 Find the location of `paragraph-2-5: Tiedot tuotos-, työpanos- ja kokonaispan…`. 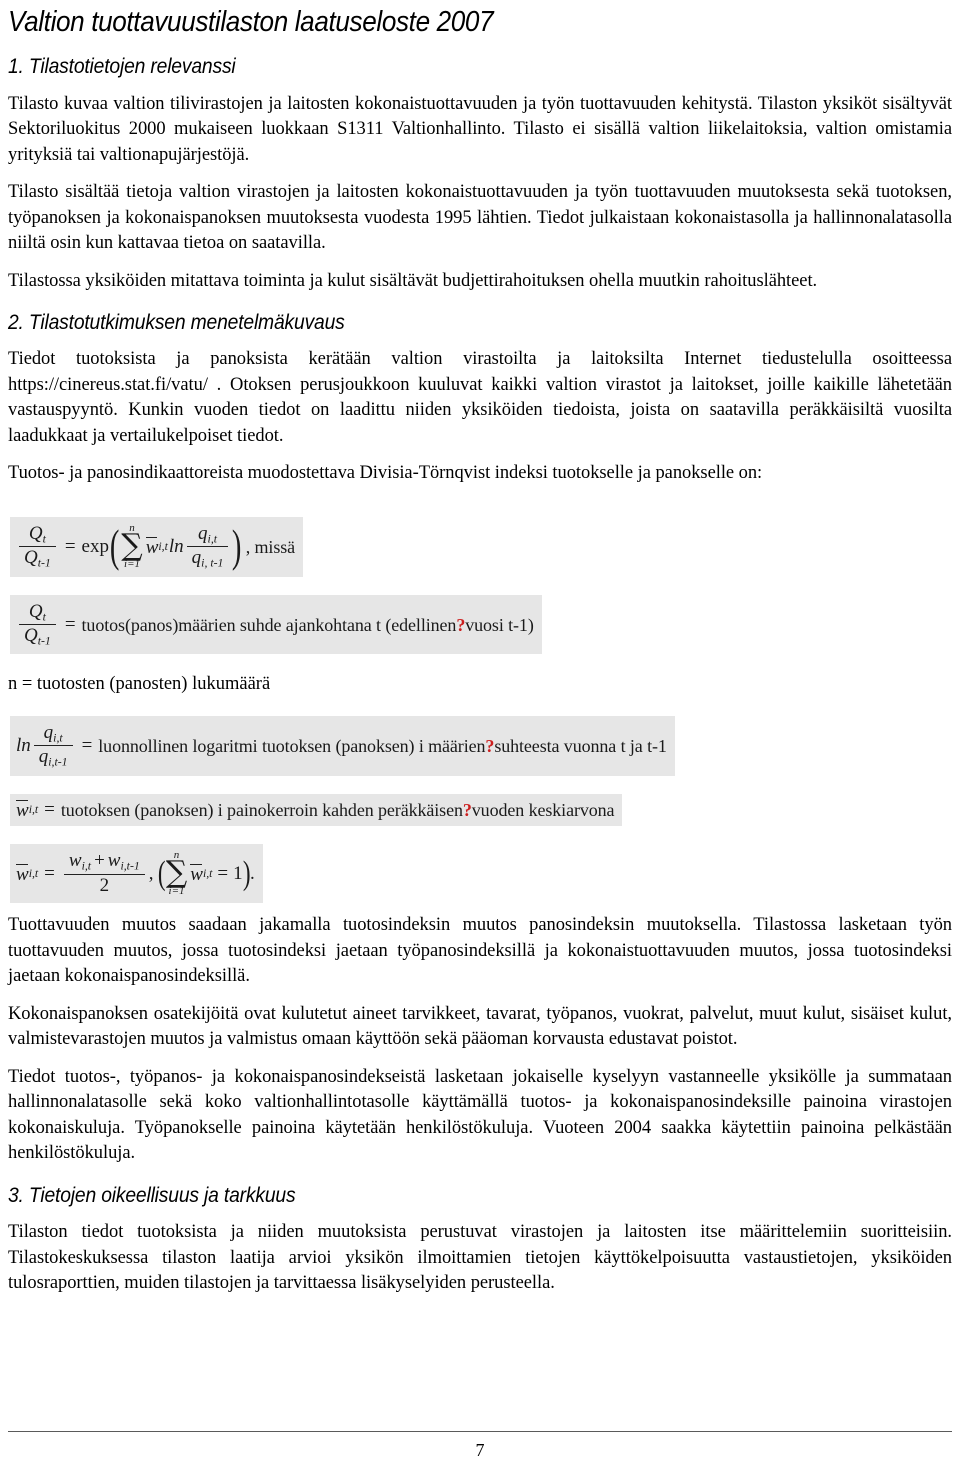

paragraph-2-5: Tiedot tuotos-, työpanos- ja kokonaispan… is located at coordinates (480, 1115).